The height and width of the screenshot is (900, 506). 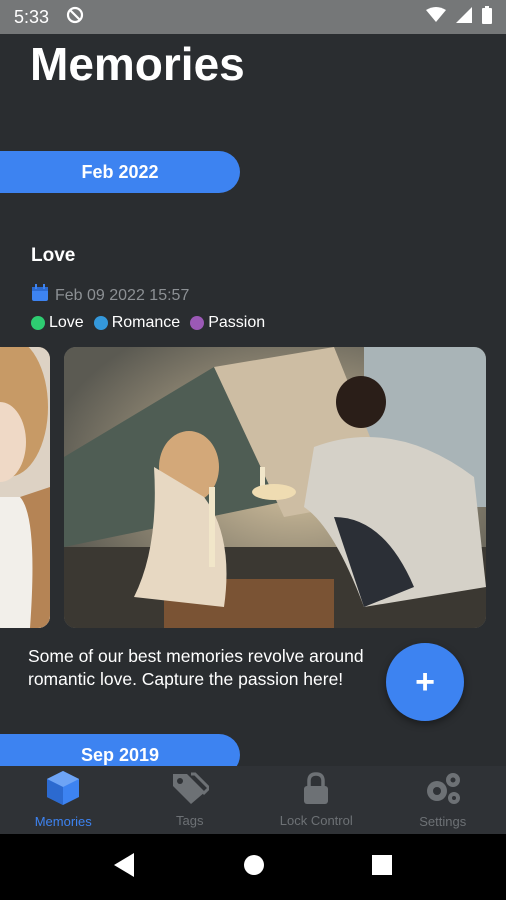 I want to click on lock-icon, so click(x=316, y=789).